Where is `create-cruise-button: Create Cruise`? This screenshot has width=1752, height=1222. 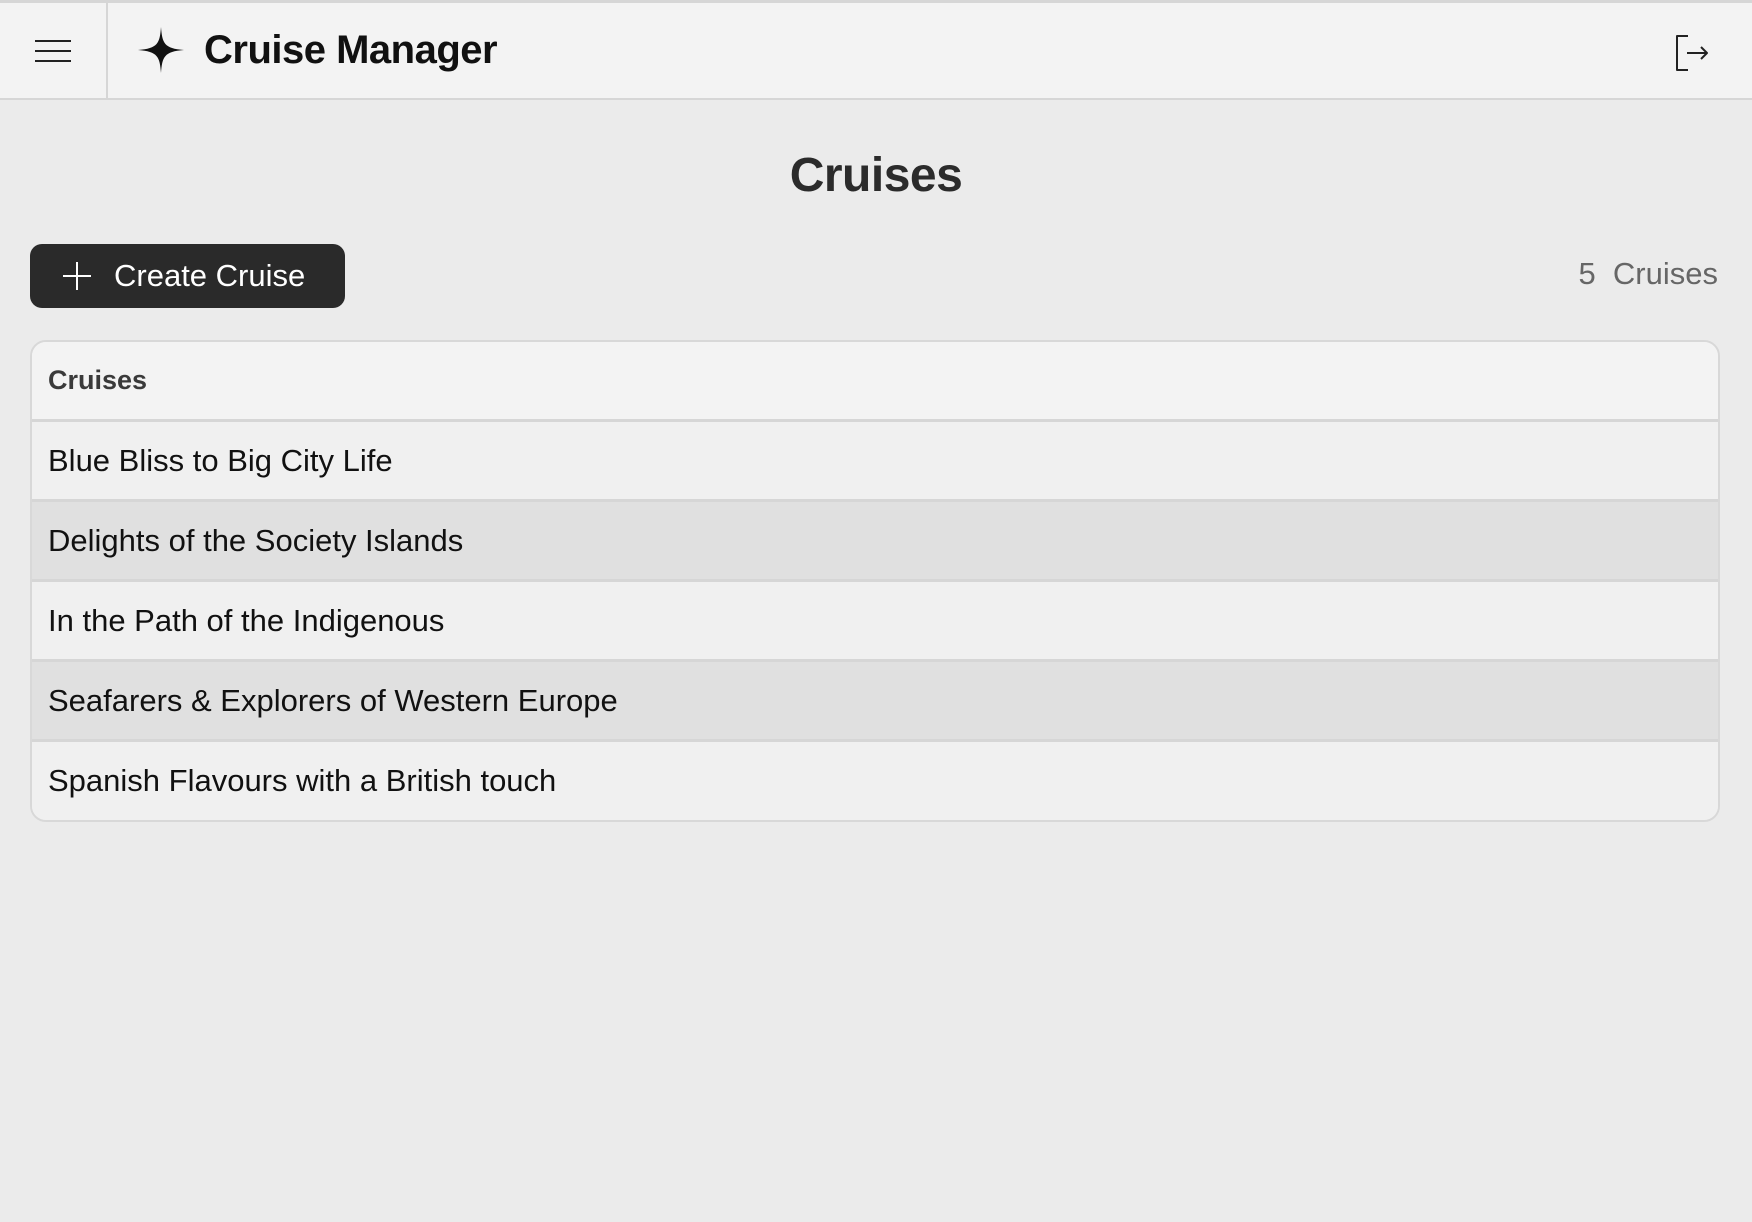
create-cruise-button: Create Cruise is located at coordinates (187, 276).